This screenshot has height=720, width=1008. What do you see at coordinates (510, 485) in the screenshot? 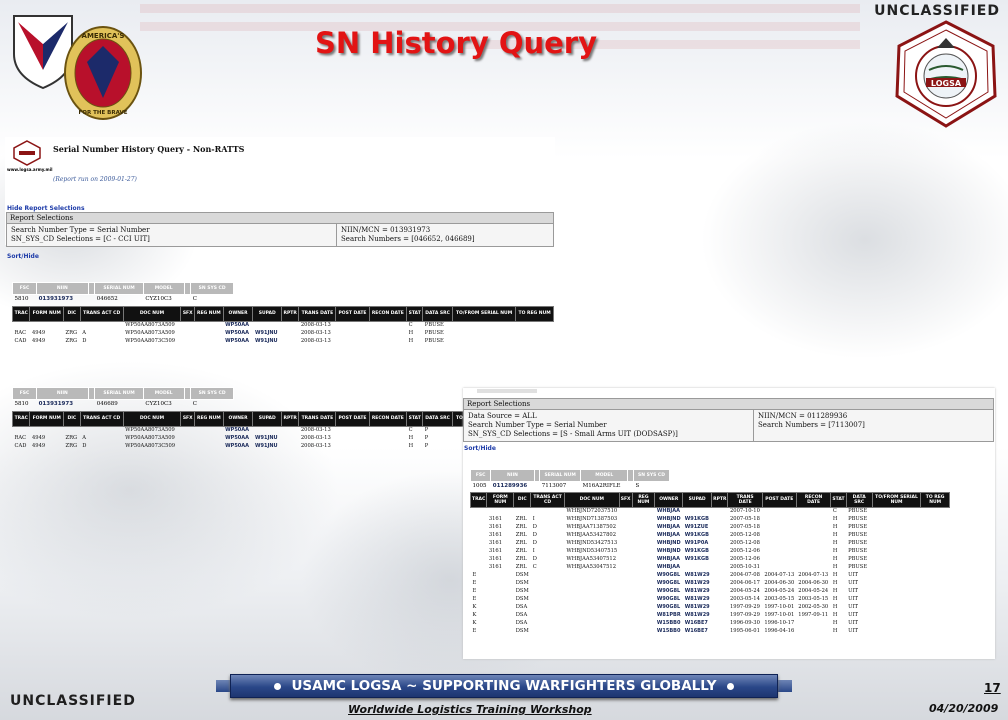
I see `summary-cell: 011289936` at bounding box center [510, 485].